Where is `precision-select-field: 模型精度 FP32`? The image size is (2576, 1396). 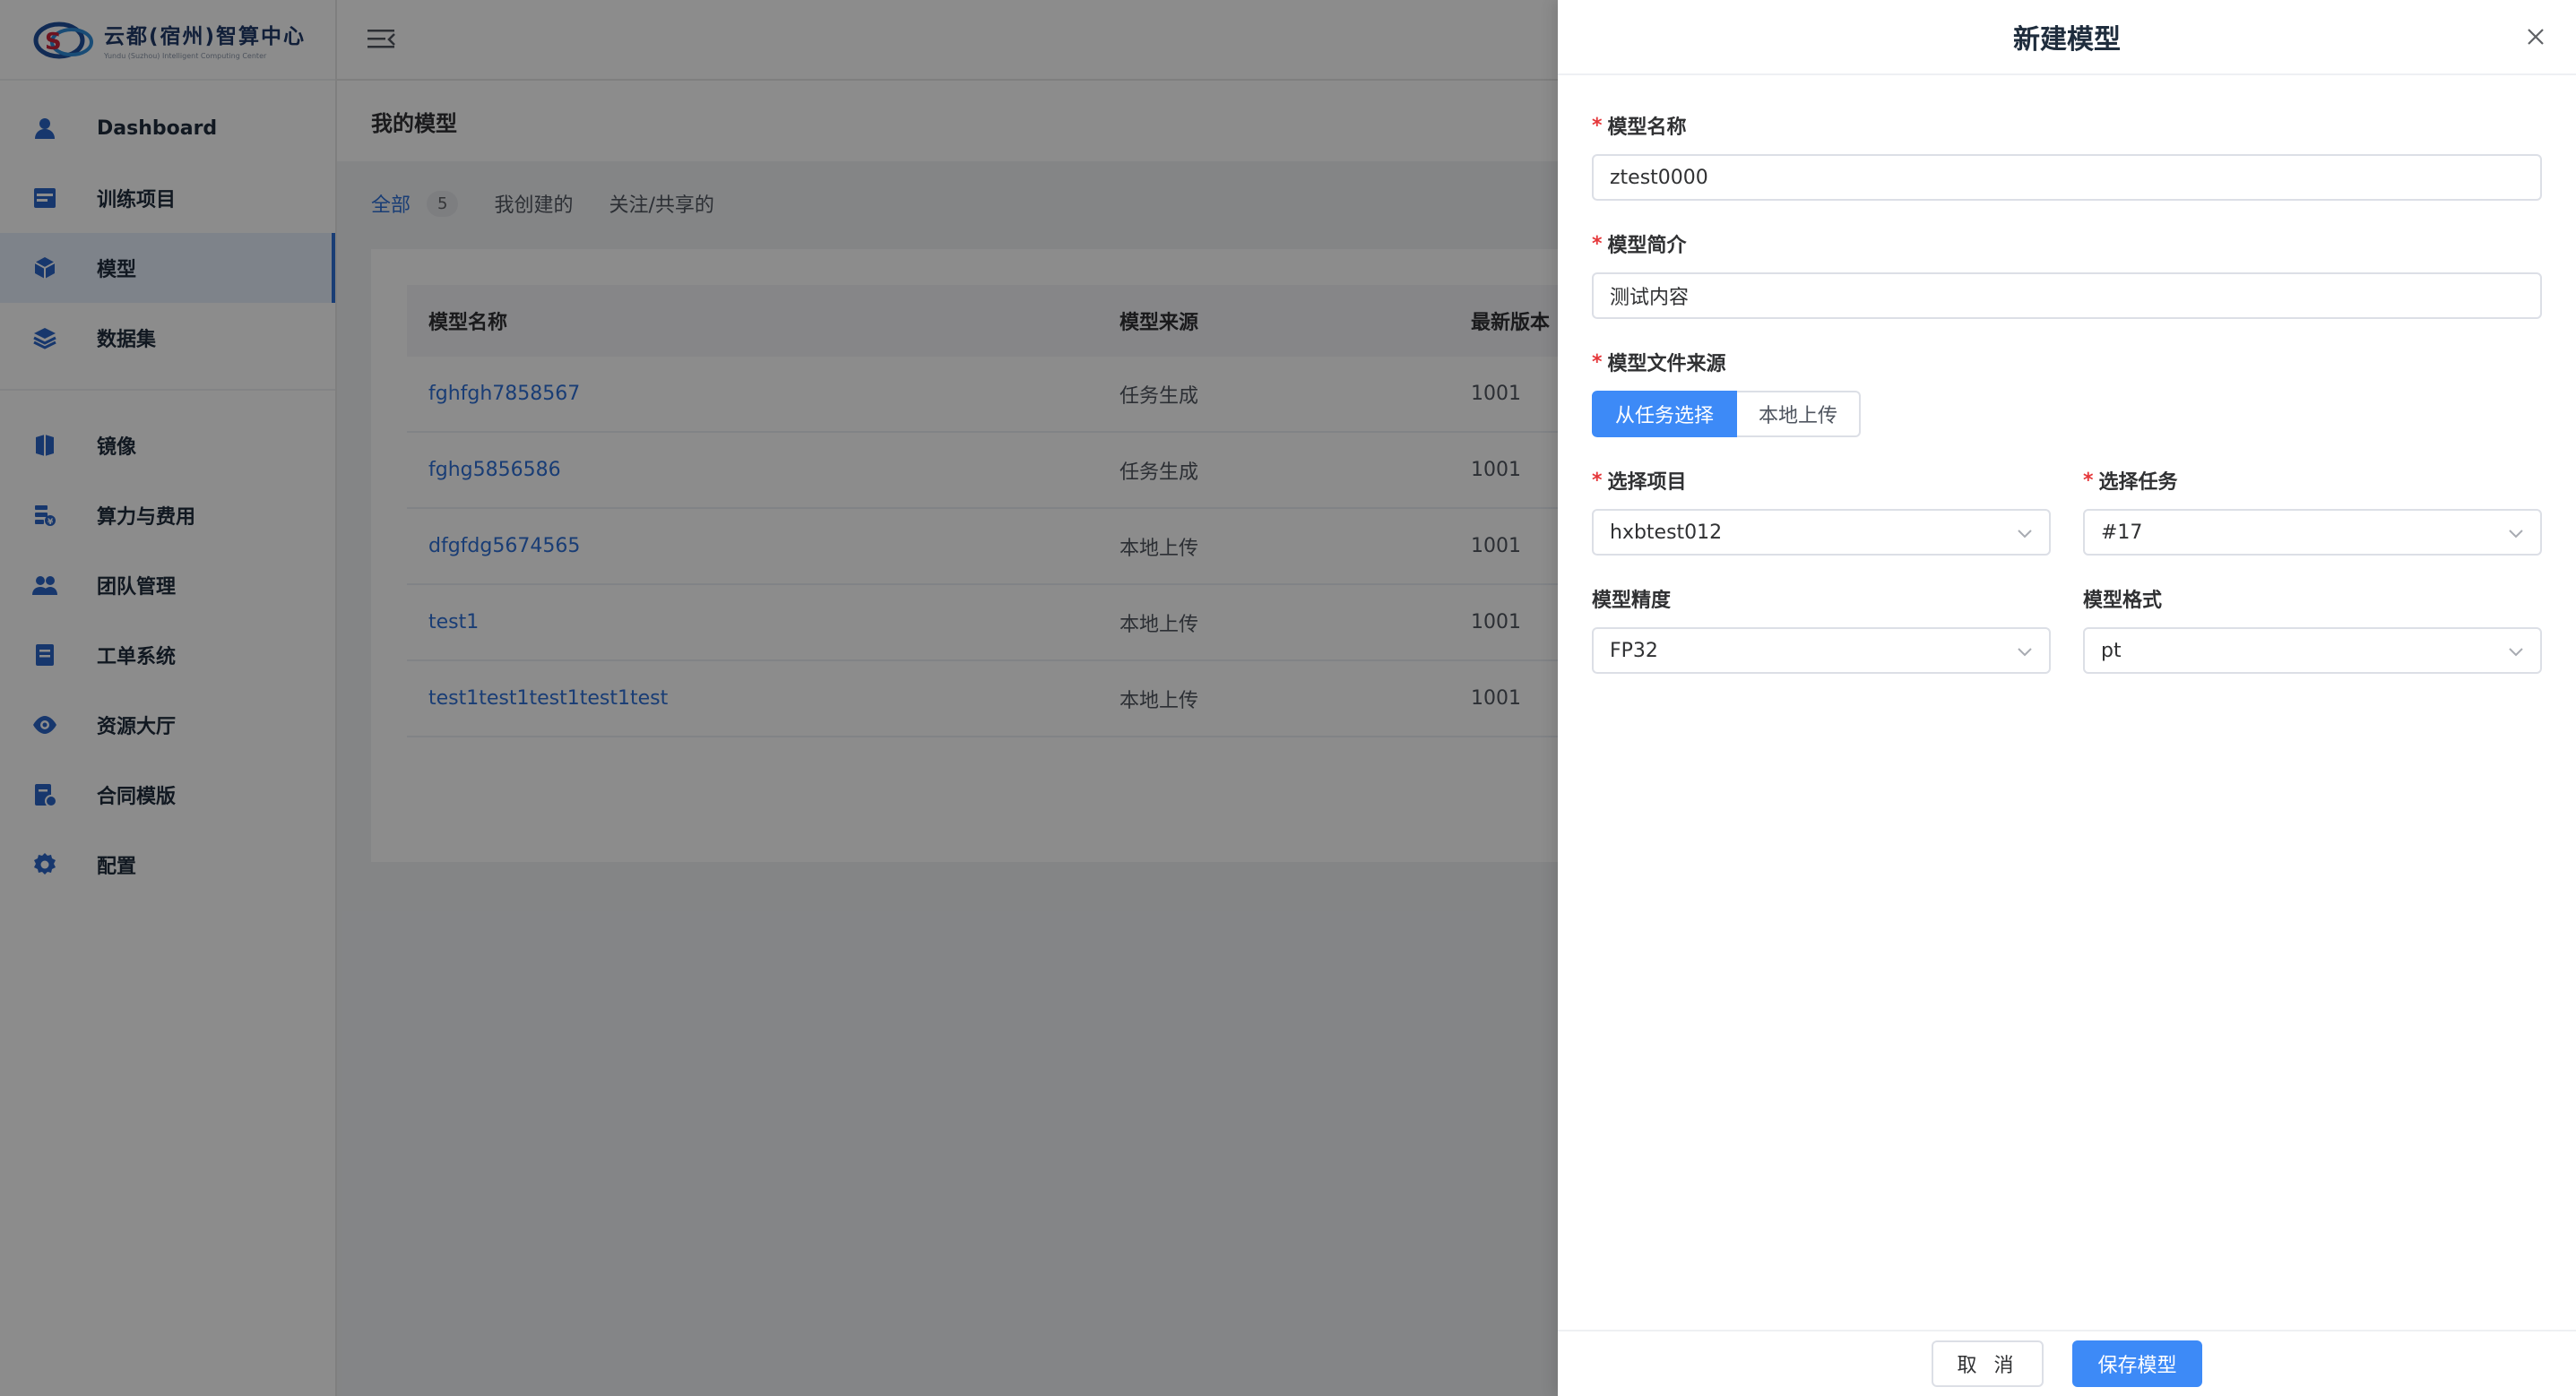
precision-select-field: 模型精度 FP32 is located at coordinates (1821, 629).